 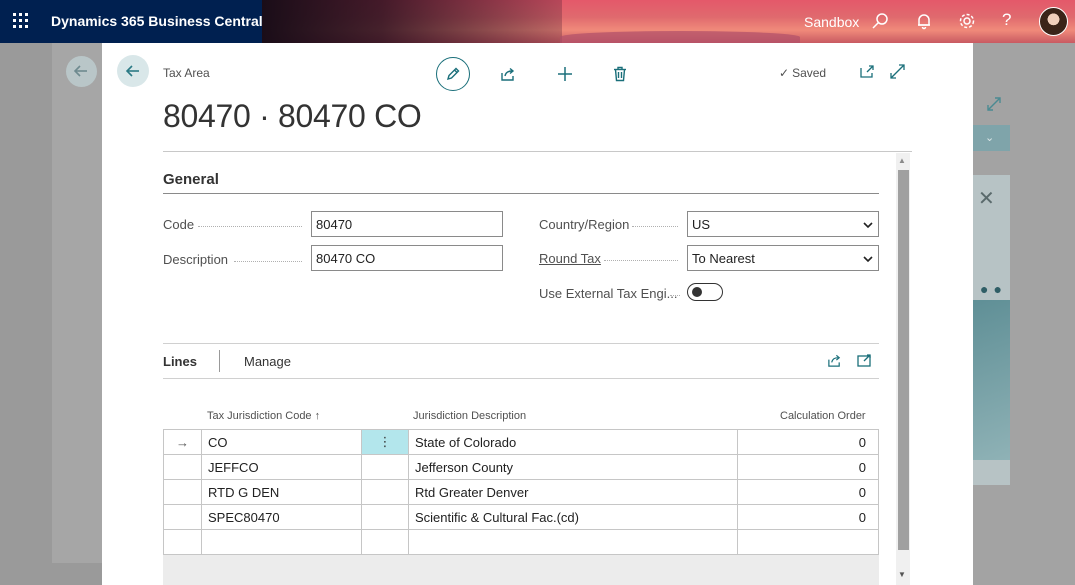 I want to click on background-expand-icon, so click(x=994, y=106).